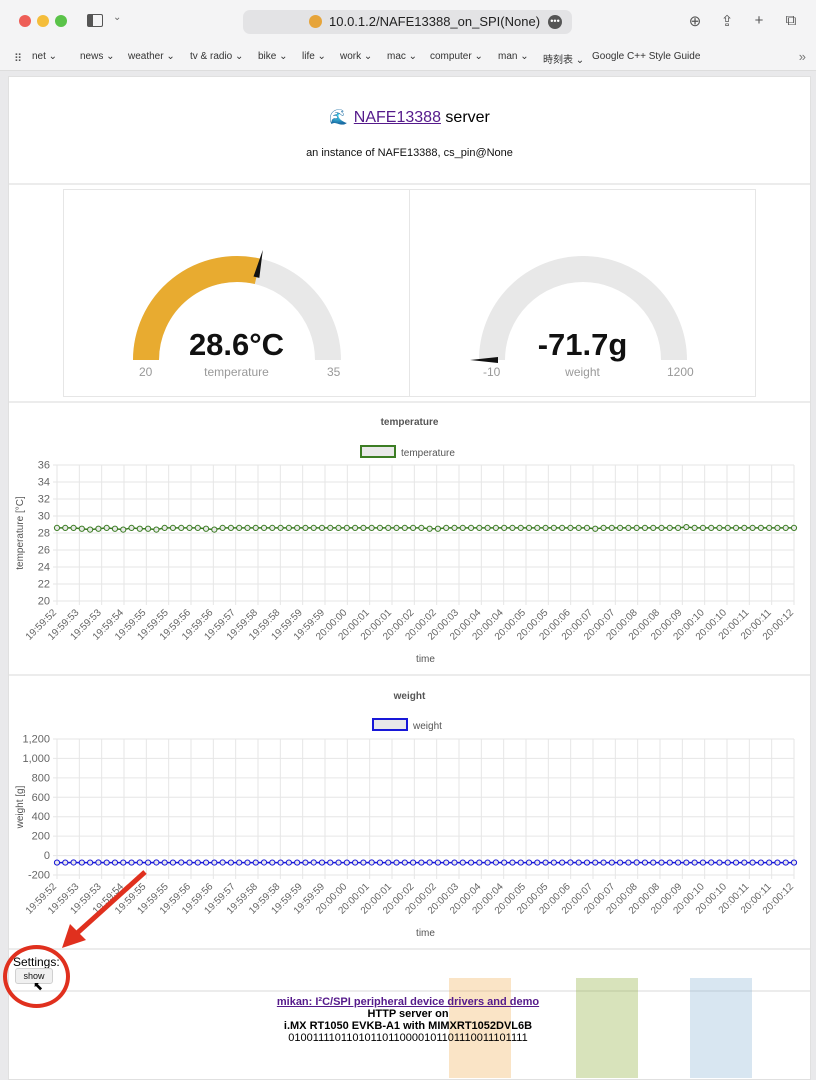 This screenshot has width=816, height=1080. I want to click on new-tab-icon: +, so click(759, 20).